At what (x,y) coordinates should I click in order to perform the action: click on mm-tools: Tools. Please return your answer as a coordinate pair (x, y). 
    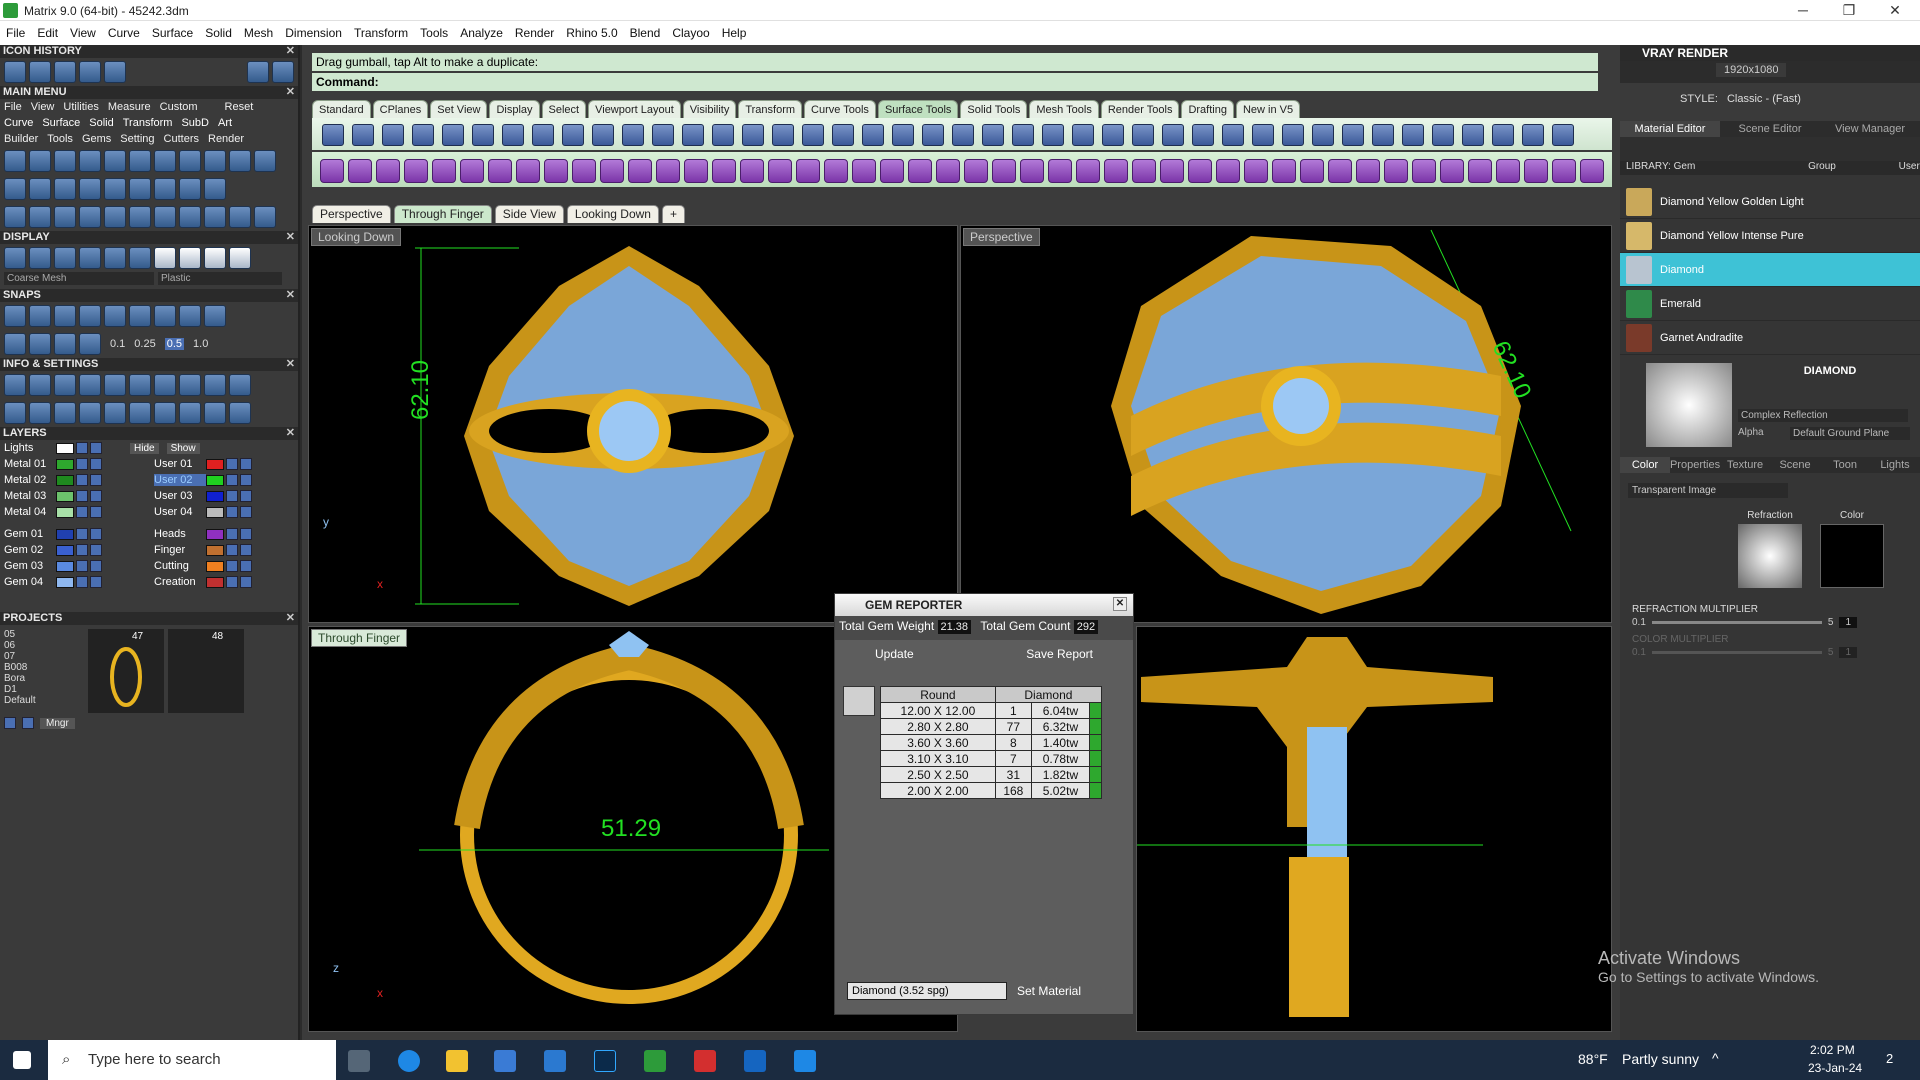
    Looking at the image, I should click on (60, 139).